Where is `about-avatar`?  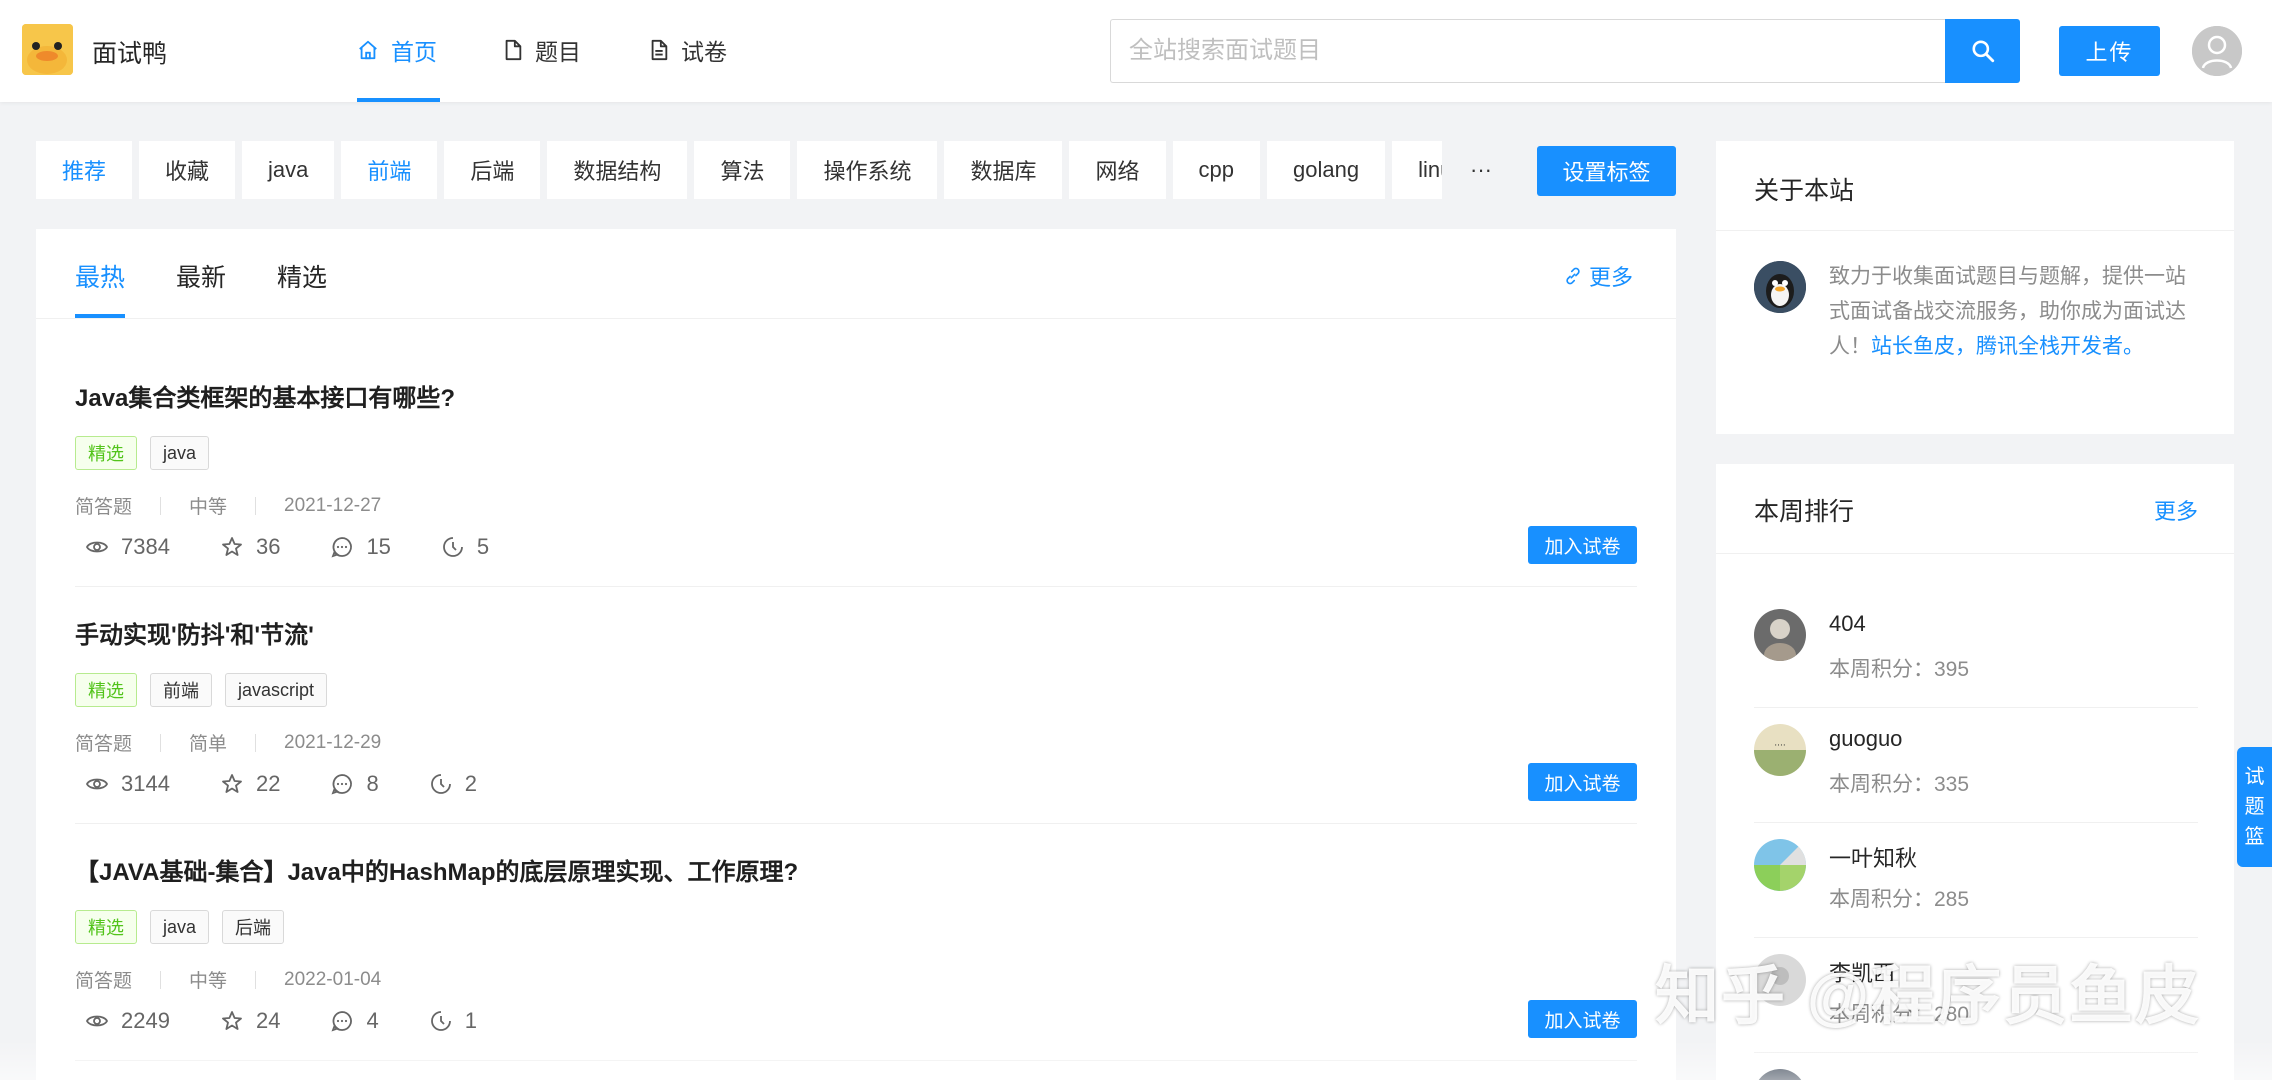 about-avatar is located at coordinates (1780, 287).